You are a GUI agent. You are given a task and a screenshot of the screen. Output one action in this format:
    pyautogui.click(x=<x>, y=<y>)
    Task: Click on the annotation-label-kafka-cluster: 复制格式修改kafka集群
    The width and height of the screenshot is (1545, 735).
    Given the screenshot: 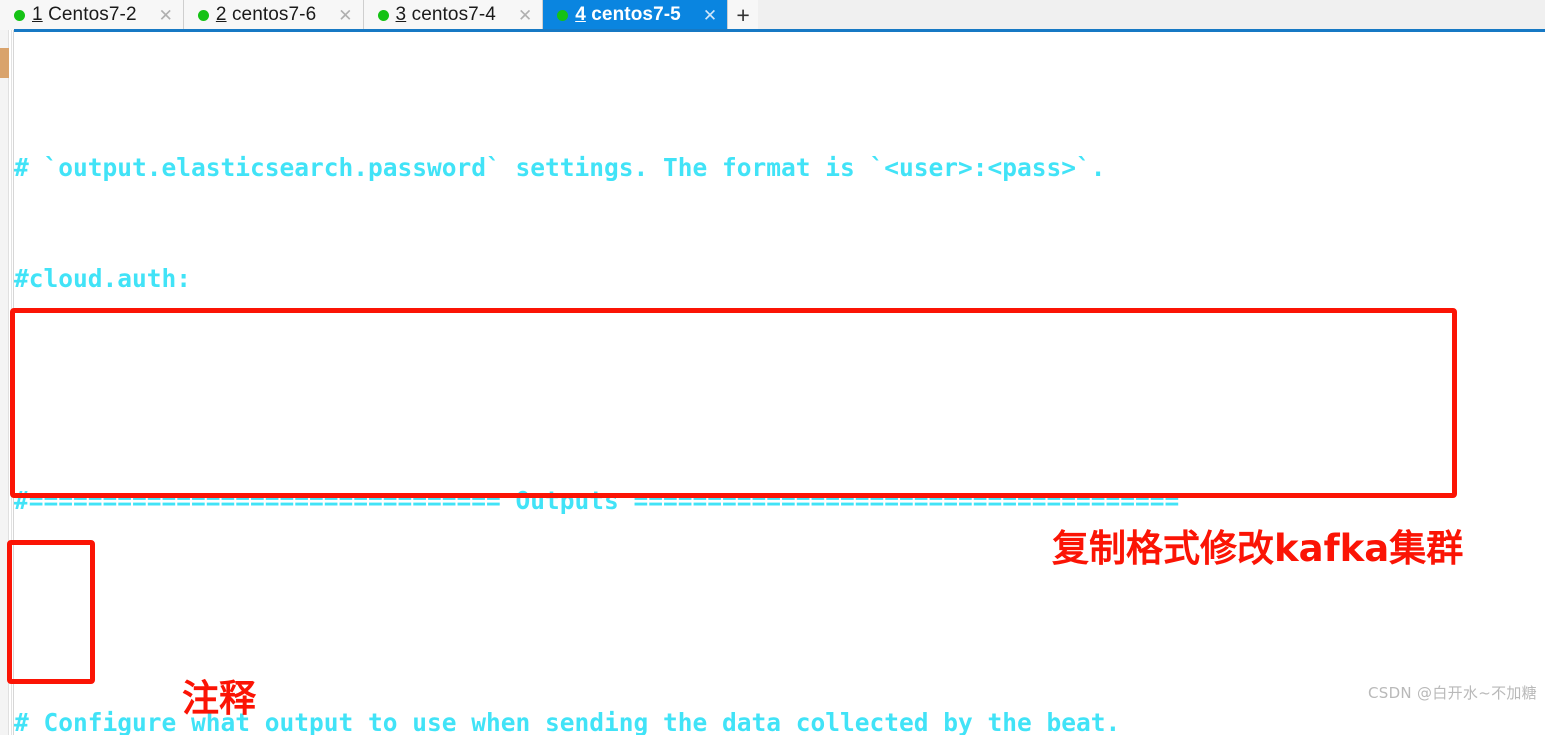 What is the action you would take?
    pyautogui.click(x=1258, y=548)
    